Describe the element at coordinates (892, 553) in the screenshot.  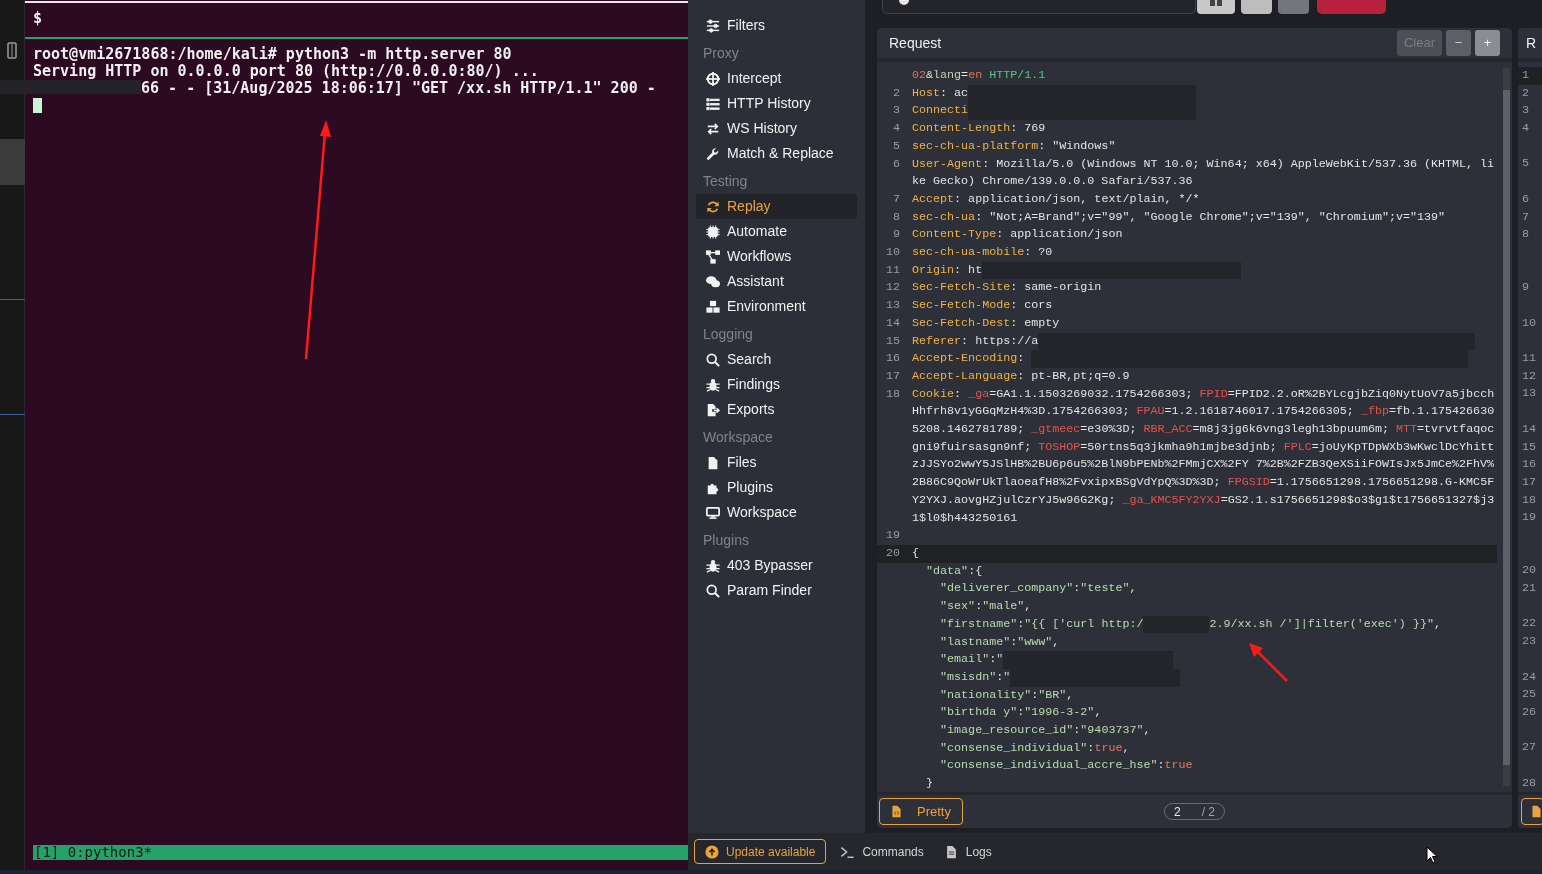
I see `line-number: 20` at that location.